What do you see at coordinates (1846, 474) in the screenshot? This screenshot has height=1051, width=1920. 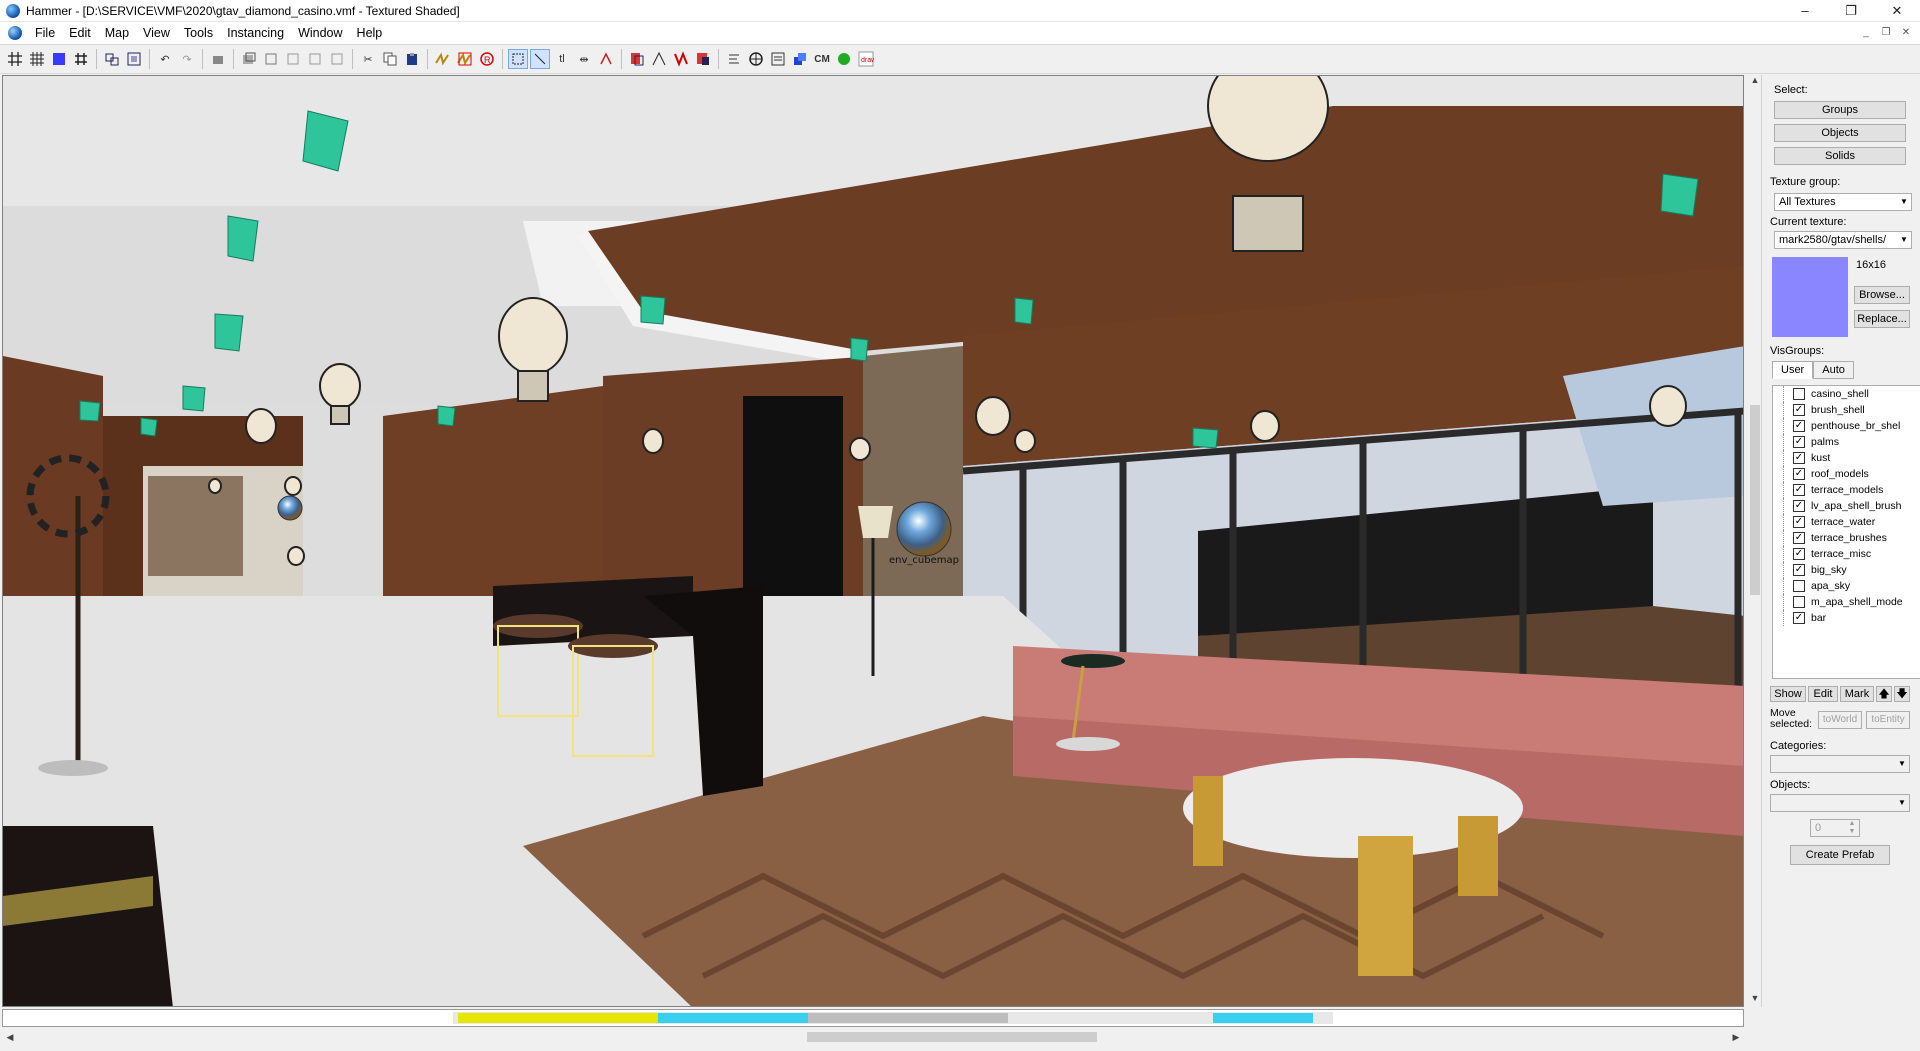 I see `visgroup-item: ✓ roof_models` at bounding box center [1846, 474].